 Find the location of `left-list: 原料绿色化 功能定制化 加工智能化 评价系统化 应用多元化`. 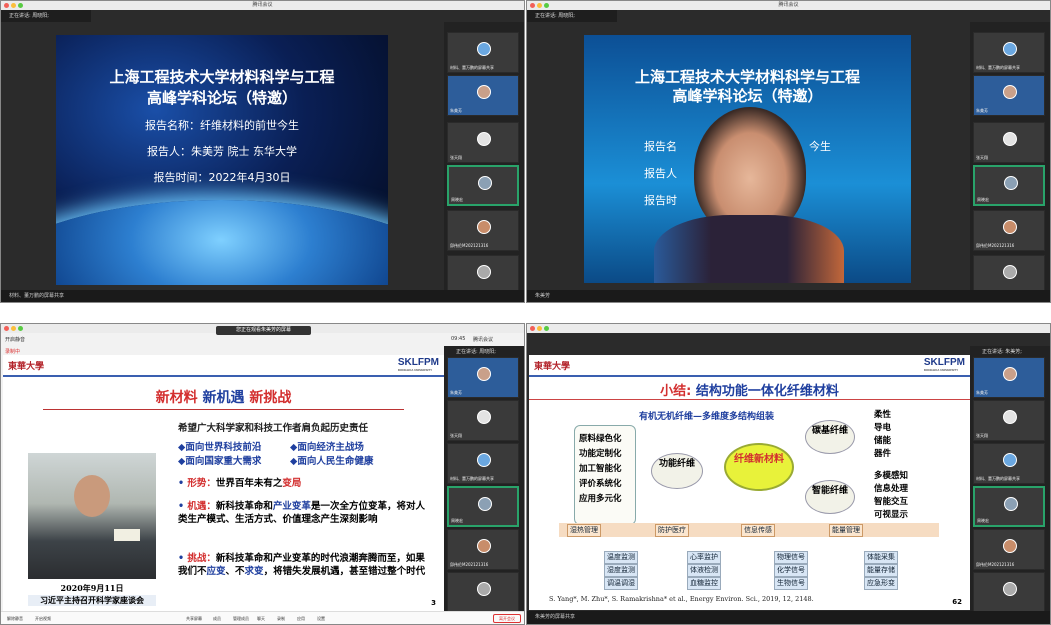

left-list: 原料绿色化 功能定制化 加工智能化 评价系统化 应用多元化 is located at coordinates (605, 475).